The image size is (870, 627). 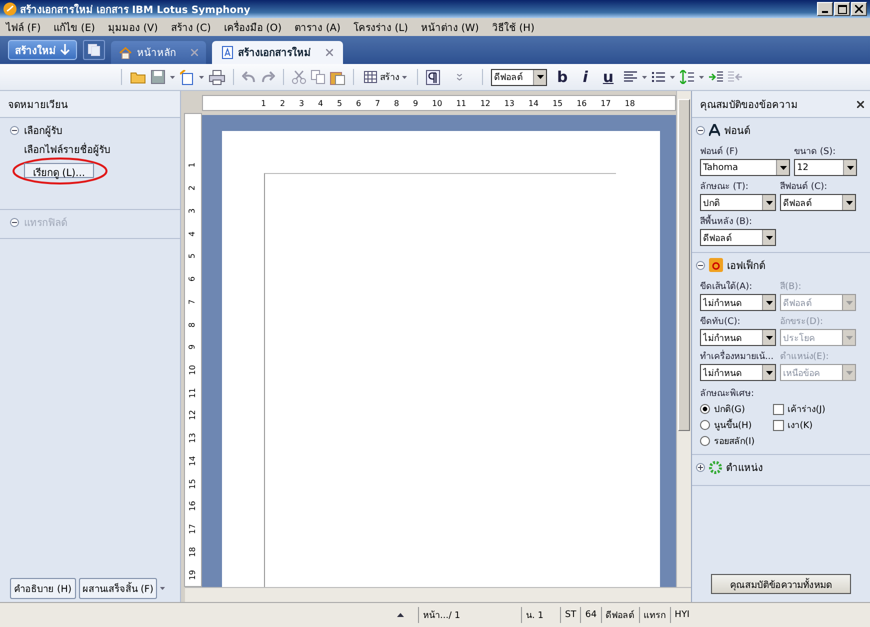 I want to click on panel-button: ผสานเสร็จสิ้น (F), so click(x=118, y=588).